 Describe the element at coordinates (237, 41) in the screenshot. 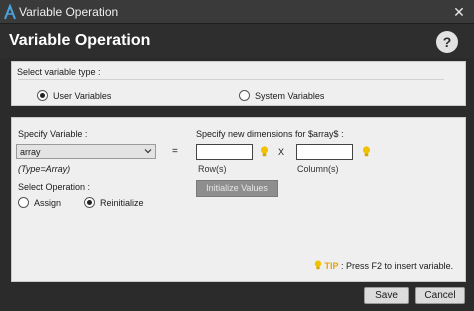

I see `dialog-header: Variable Operation` at that location.